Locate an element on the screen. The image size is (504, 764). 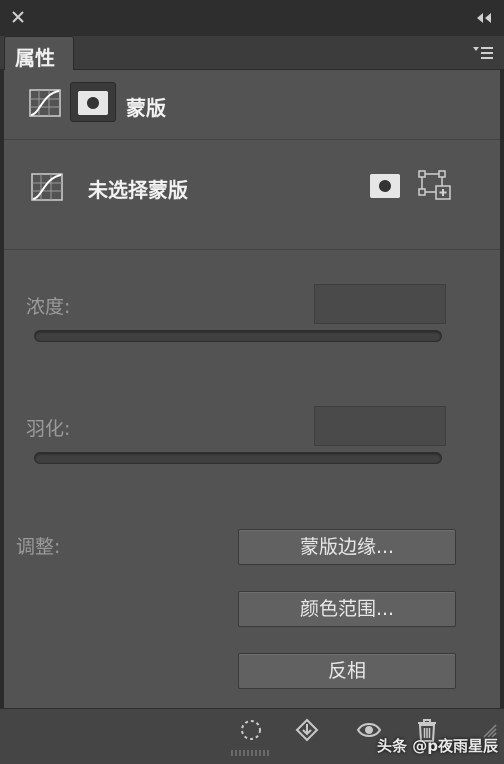
invert-button: 反相 is located at coordinates (347, 671).